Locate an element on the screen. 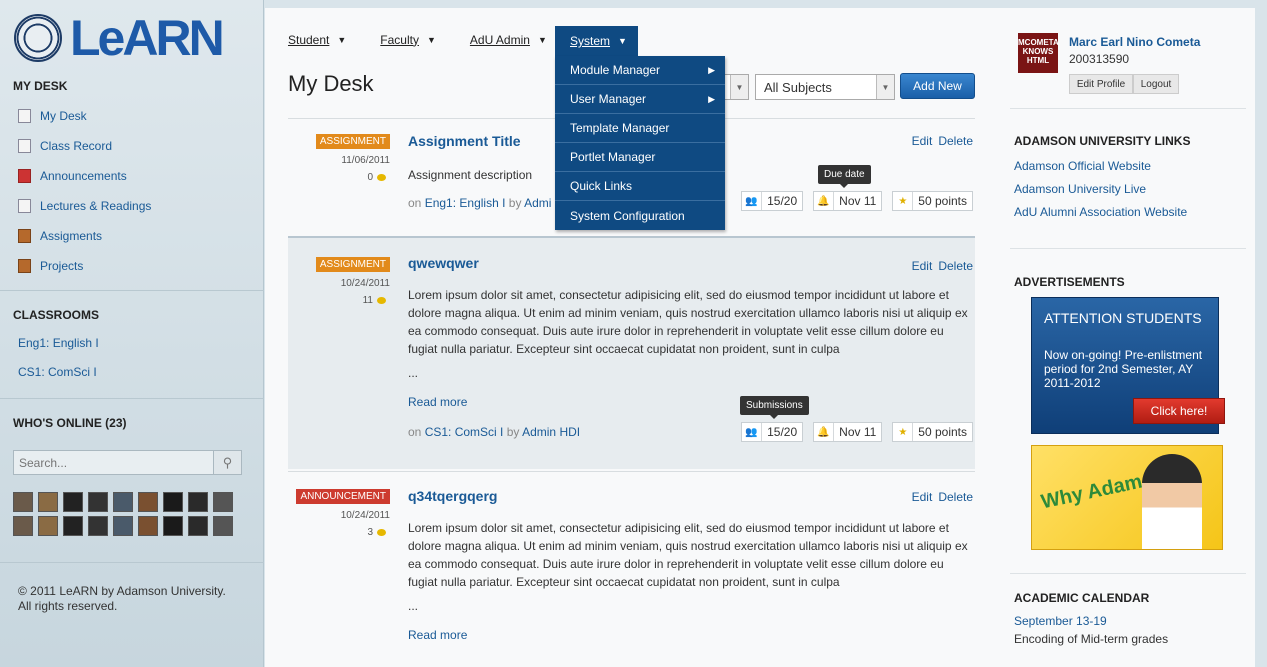 This screenshot has height=667, width=1267. menu-item-module-manager: Module Manager ▶ is located at coordinates (640, 70).